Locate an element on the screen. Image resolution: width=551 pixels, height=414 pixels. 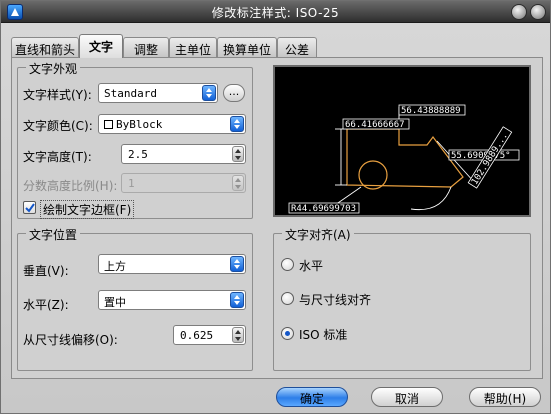
text-height-value: 2.5 is located at coordinates (138, 154).